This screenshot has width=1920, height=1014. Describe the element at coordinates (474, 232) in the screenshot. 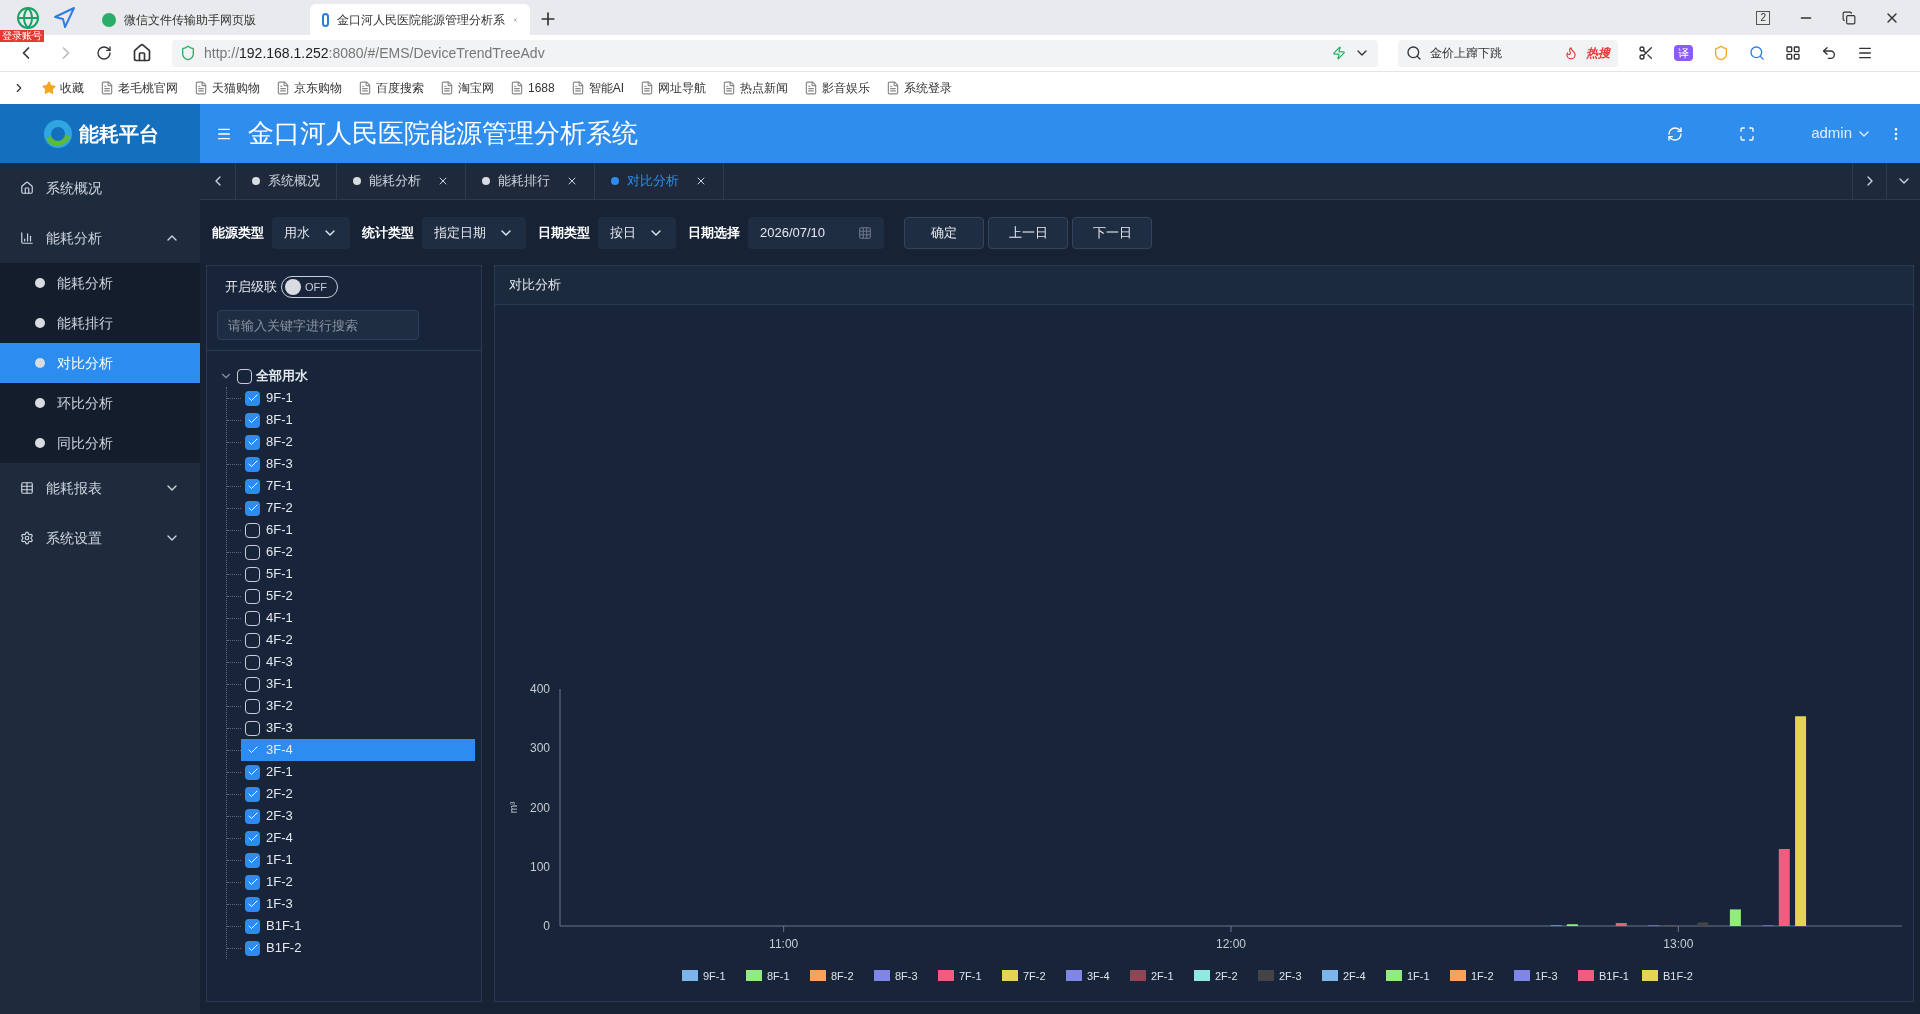

I see `select-field: 指定日期` at that location.